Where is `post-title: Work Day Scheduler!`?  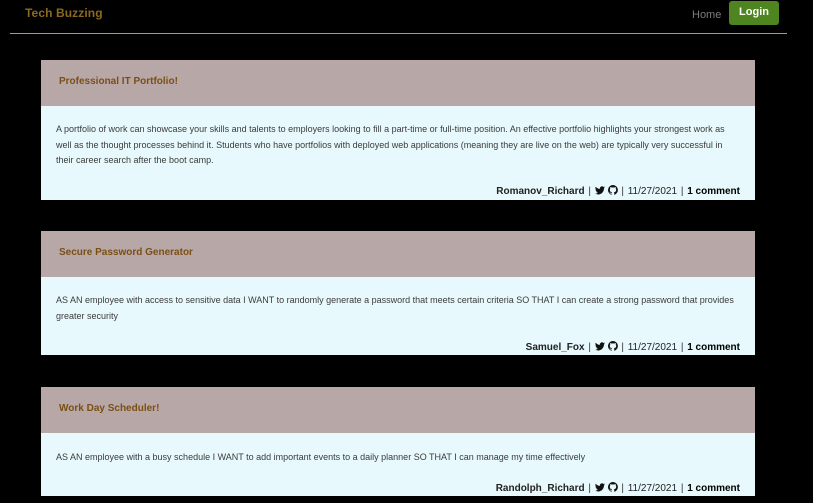
post-title: Work Day Scheduler! is located at coordinates (109, 408).